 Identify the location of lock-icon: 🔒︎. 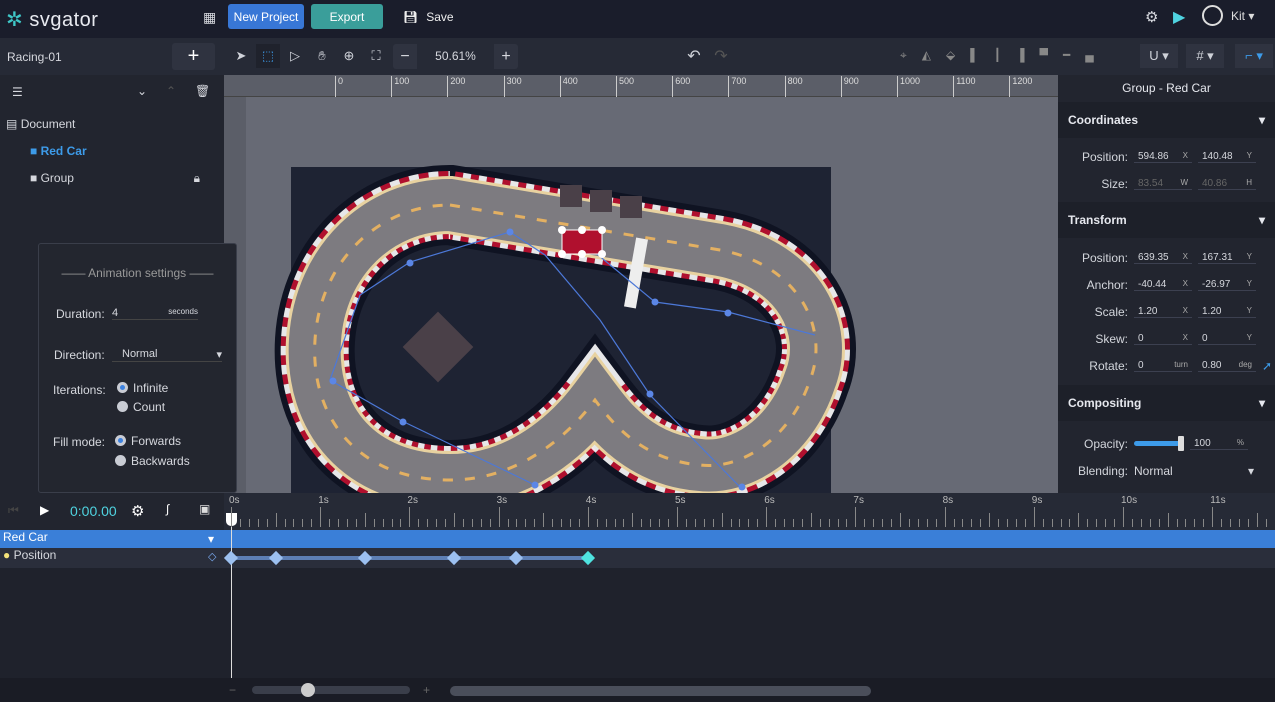
(197, 178).